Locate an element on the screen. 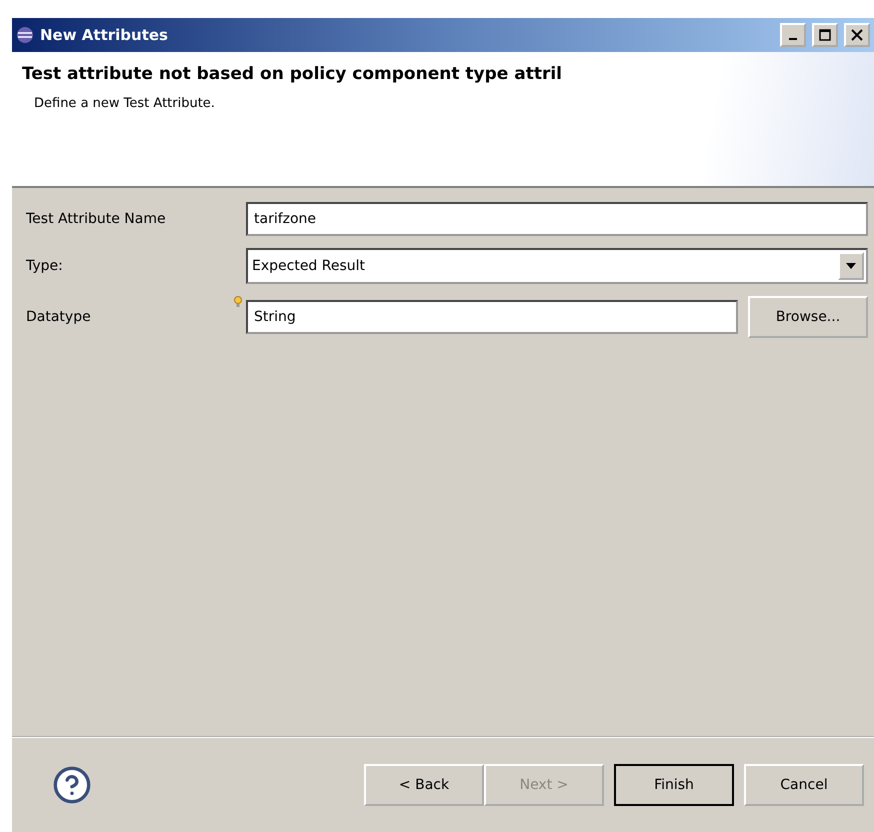 This screenshot has width=874, height=832. page-description: Define a new Test Attribute. is located at coordinates (125, 103).